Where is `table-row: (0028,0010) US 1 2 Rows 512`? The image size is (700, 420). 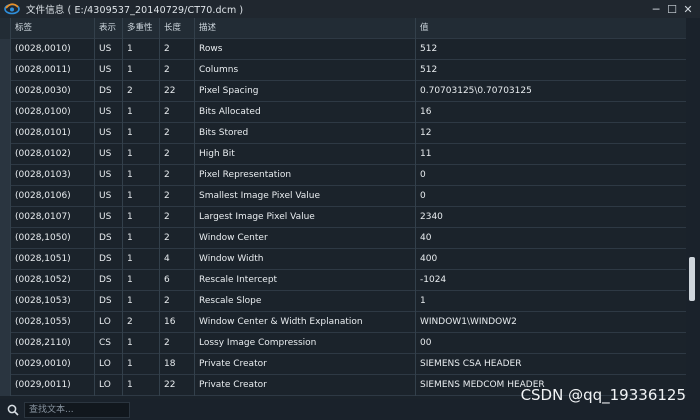
table-row: (0028,0010) US 1 2 Rows 512 is located at coordinates (343, 49).